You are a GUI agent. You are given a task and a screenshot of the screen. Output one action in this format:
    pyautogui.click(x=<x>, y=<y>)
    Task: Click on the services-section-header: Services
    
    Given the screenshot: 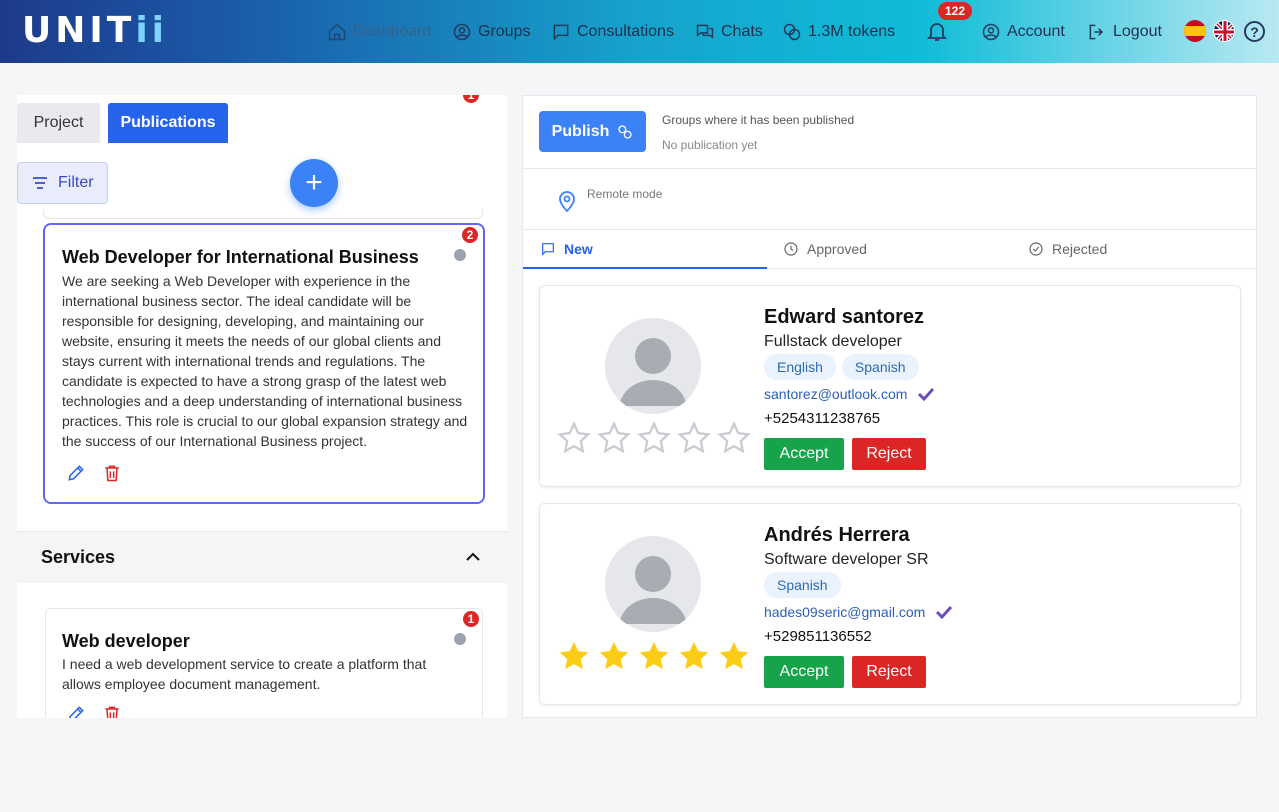 What is the action you would take?
    pyautogui.click(x=262, y=557)
    